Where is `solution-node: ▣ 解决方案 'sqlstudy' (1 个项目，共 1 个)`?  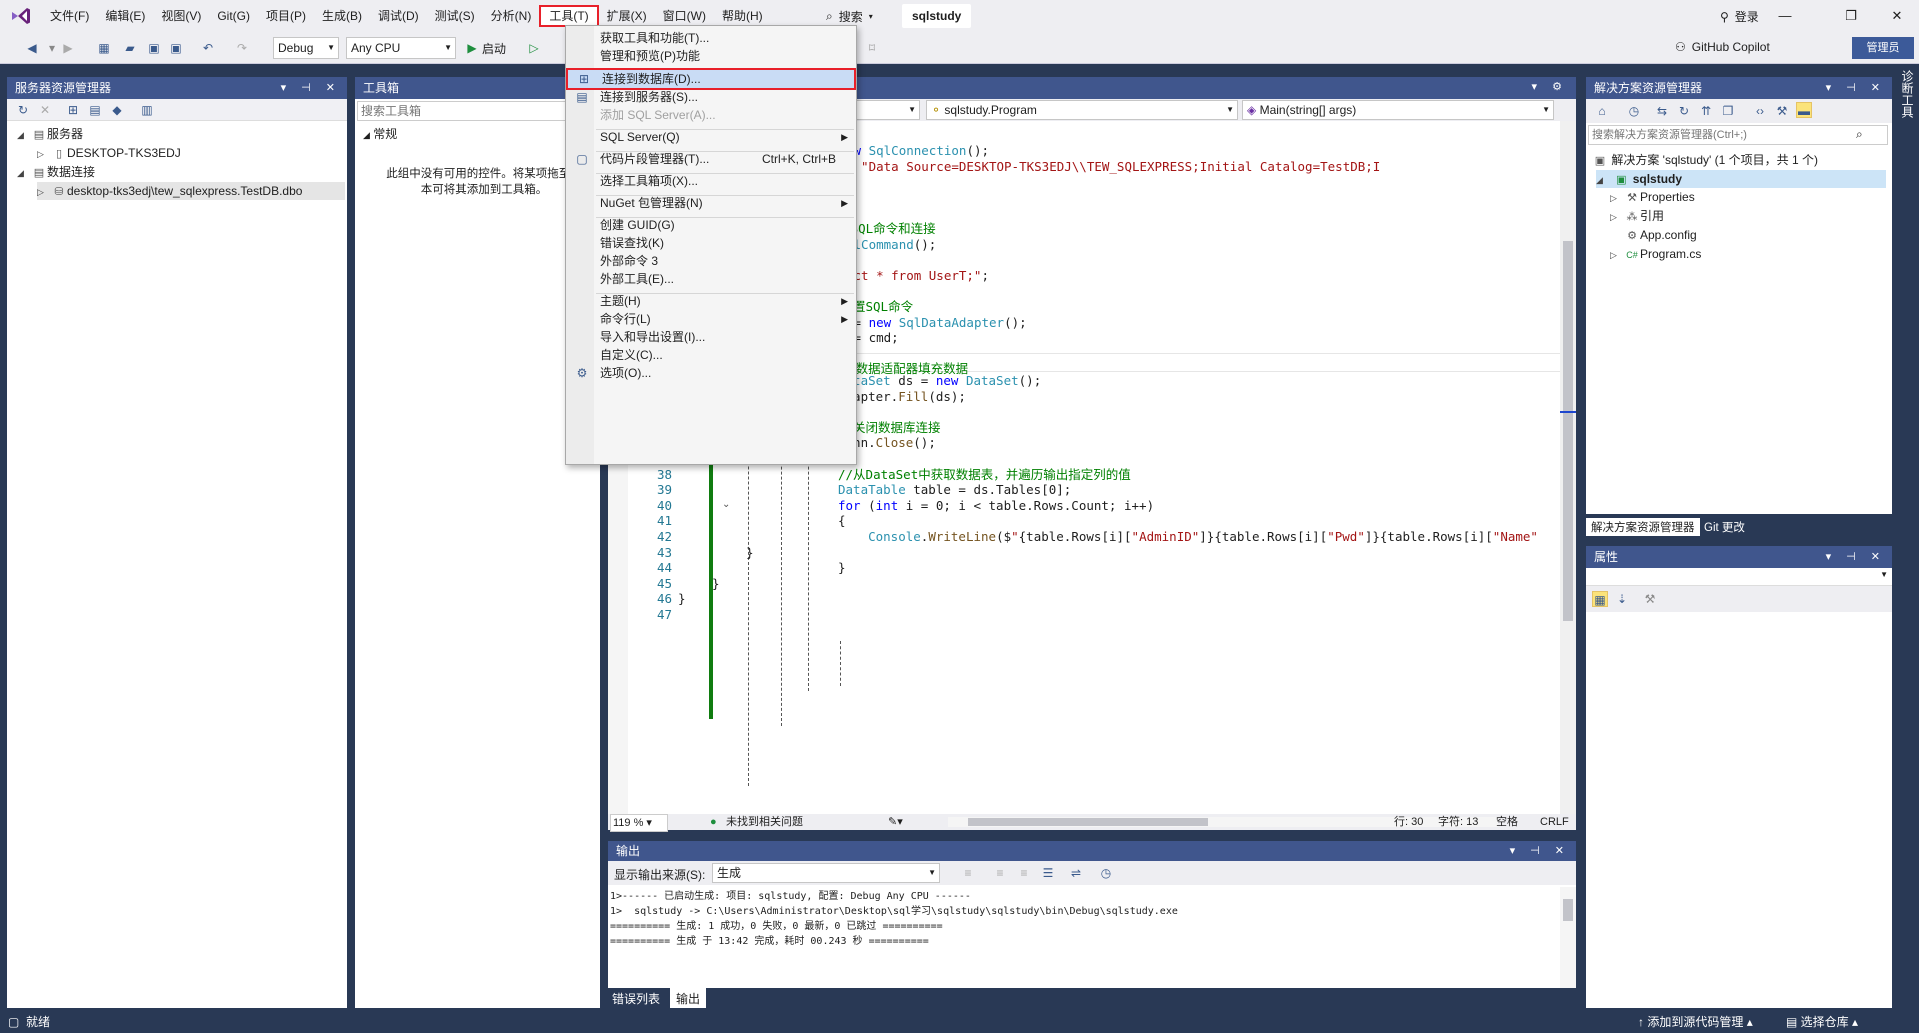 solution-node: ▣ 解决方案 'sqlstudy' (1 个项目，共 1 个) is located at coordinates (1705, 160).